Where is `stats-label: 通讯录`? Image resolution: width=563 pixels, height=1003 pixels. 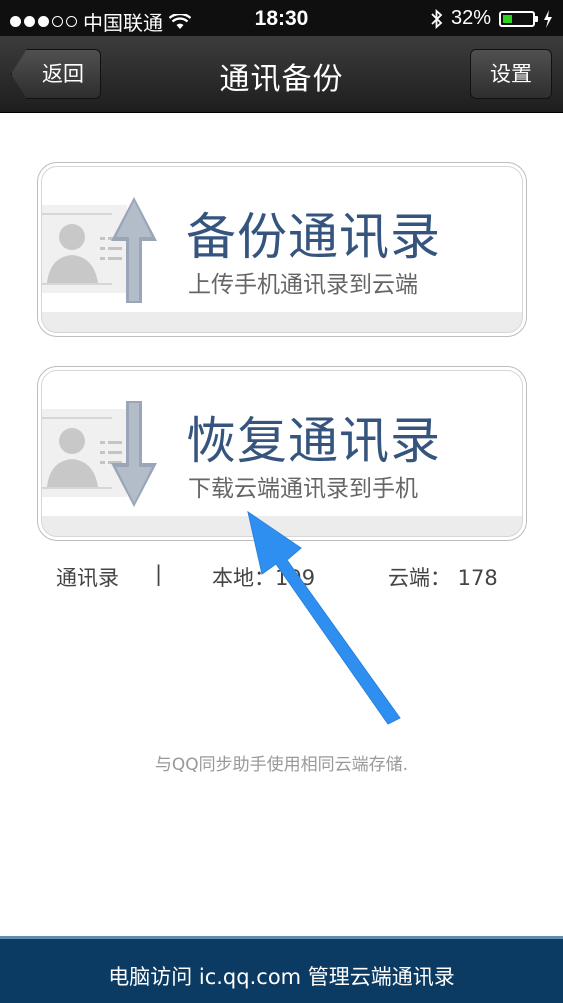 stats-label: 通讯录 is located at coordinates (87, 578).